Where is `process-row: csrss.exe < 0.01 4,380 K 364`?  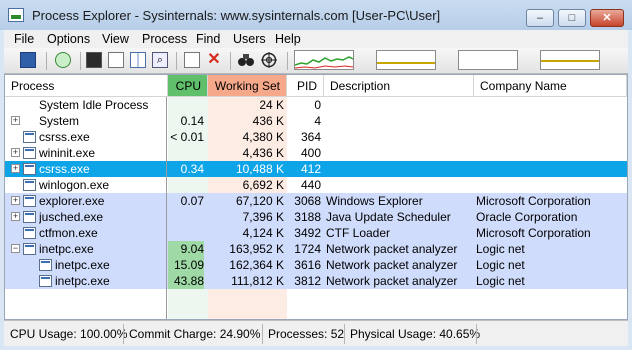
process-row: csrss.exe < 0.01 4,380 K 364 is located at coordinates (316, 137).